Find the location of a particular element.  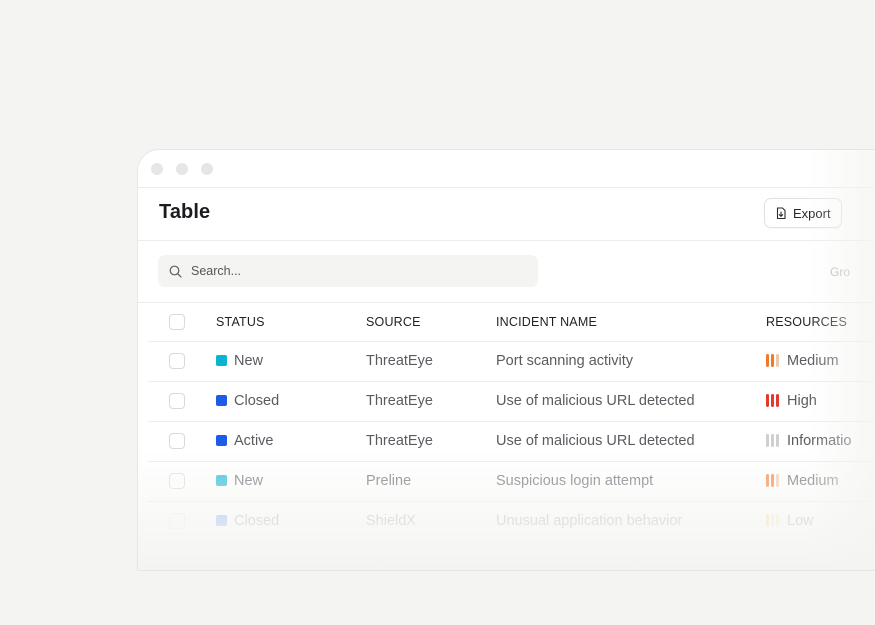

severity-label: Low is located at coordinates (800, 521).